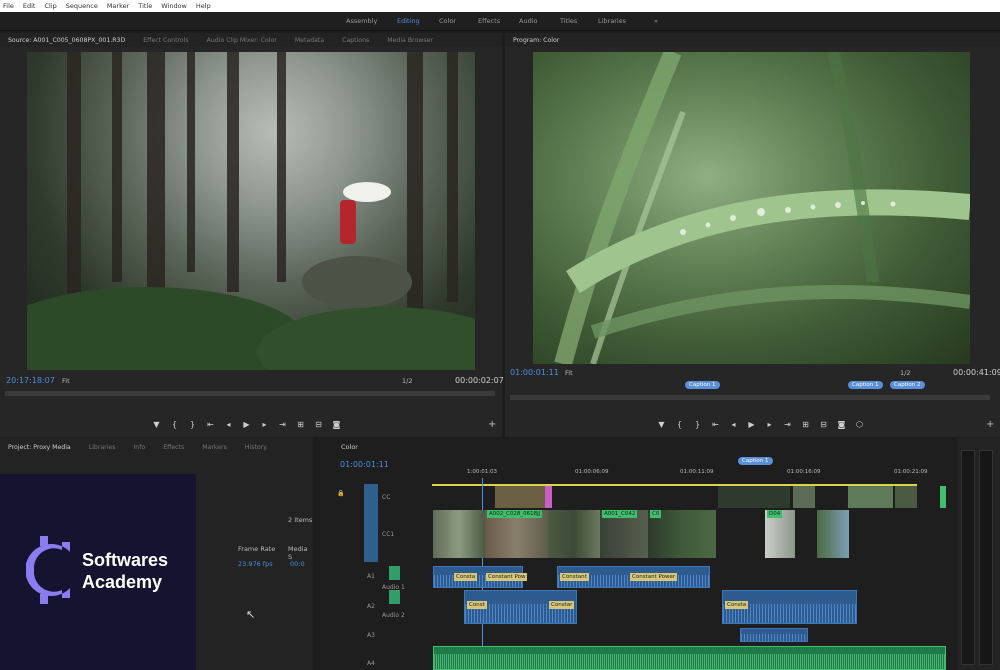  I want to click on a1-audio-clip: Consta Constant Pow, so click(480, 577).